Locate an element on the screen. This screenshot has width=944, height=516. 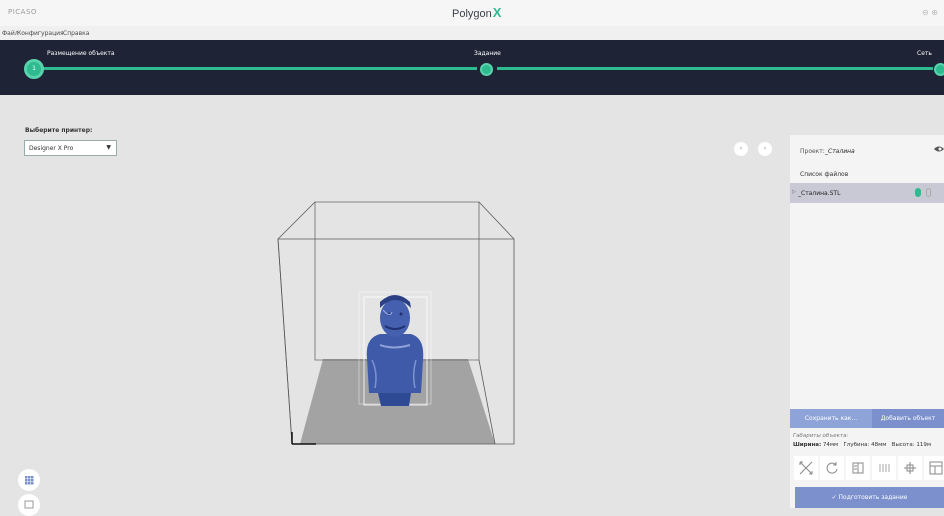
logo-mark: X is located at coordinates (497, 12).